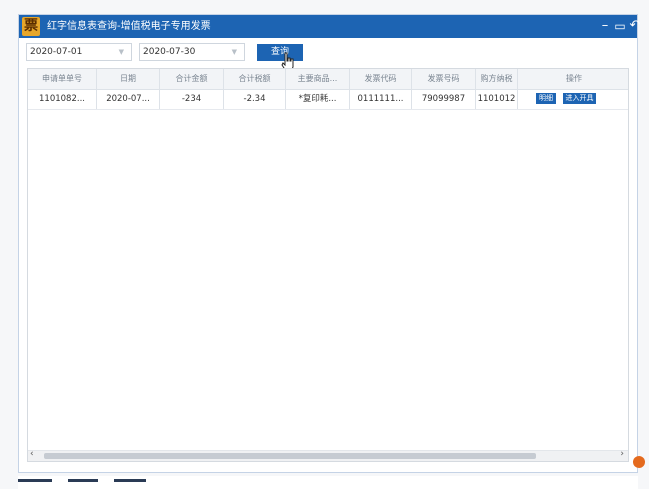 The image size is (649, 489). What do you see at coordinates (622, 454) in the screenshot?
I see `scroll-right-icon: ›` at bounding box center [622, 454].